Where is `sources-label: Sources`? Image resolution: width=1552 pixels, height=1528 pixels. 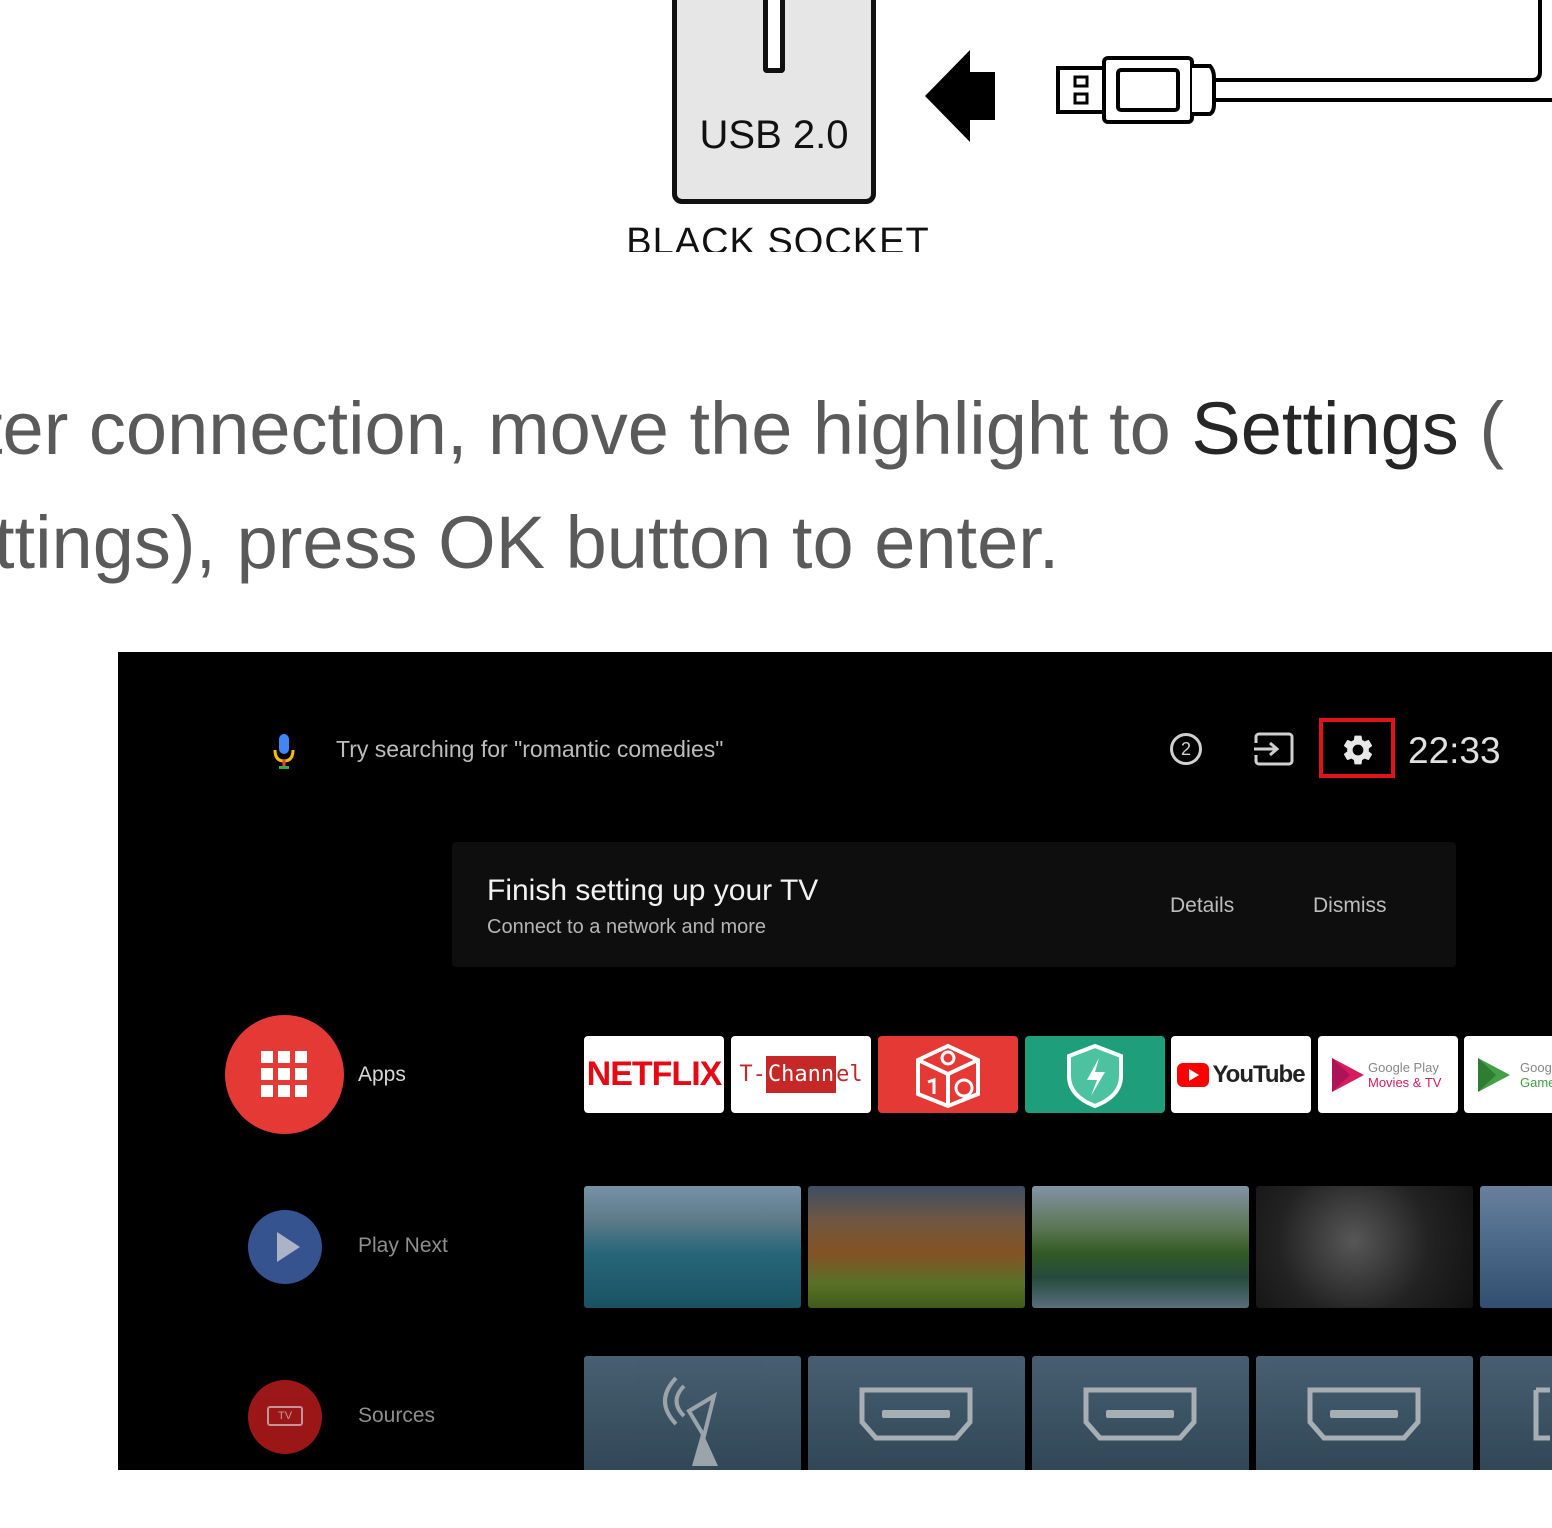 sources-label: Sources is located at coordinates (397, 1415).